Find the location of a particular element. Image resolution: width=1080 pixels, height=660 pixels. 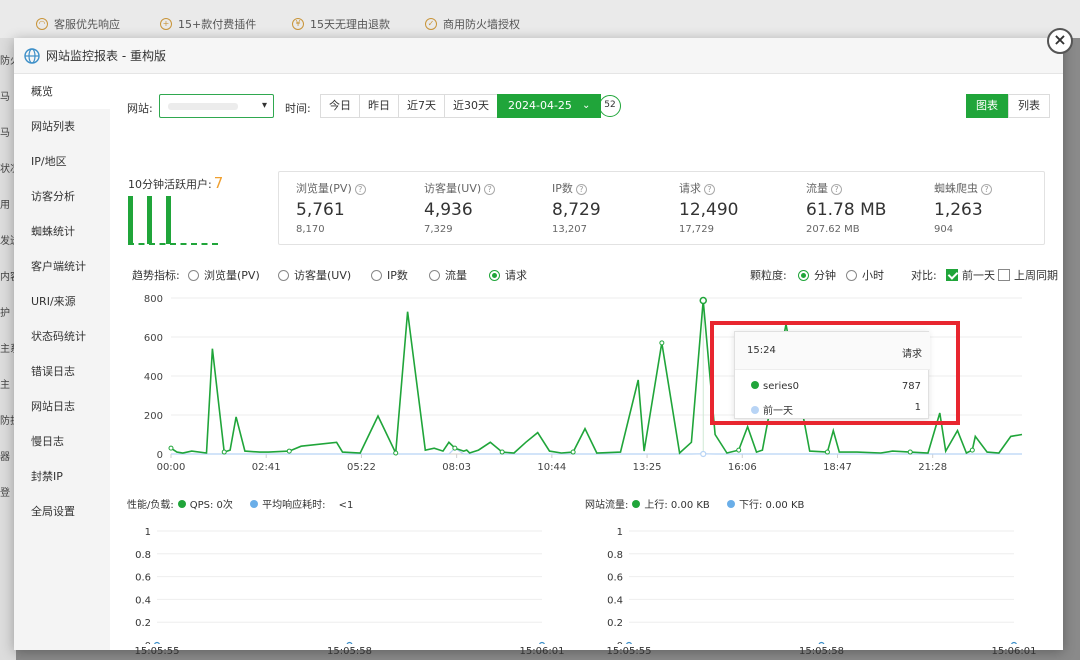

upload-value: 上行: 0.00 KB is located at coordinates (677, 505).